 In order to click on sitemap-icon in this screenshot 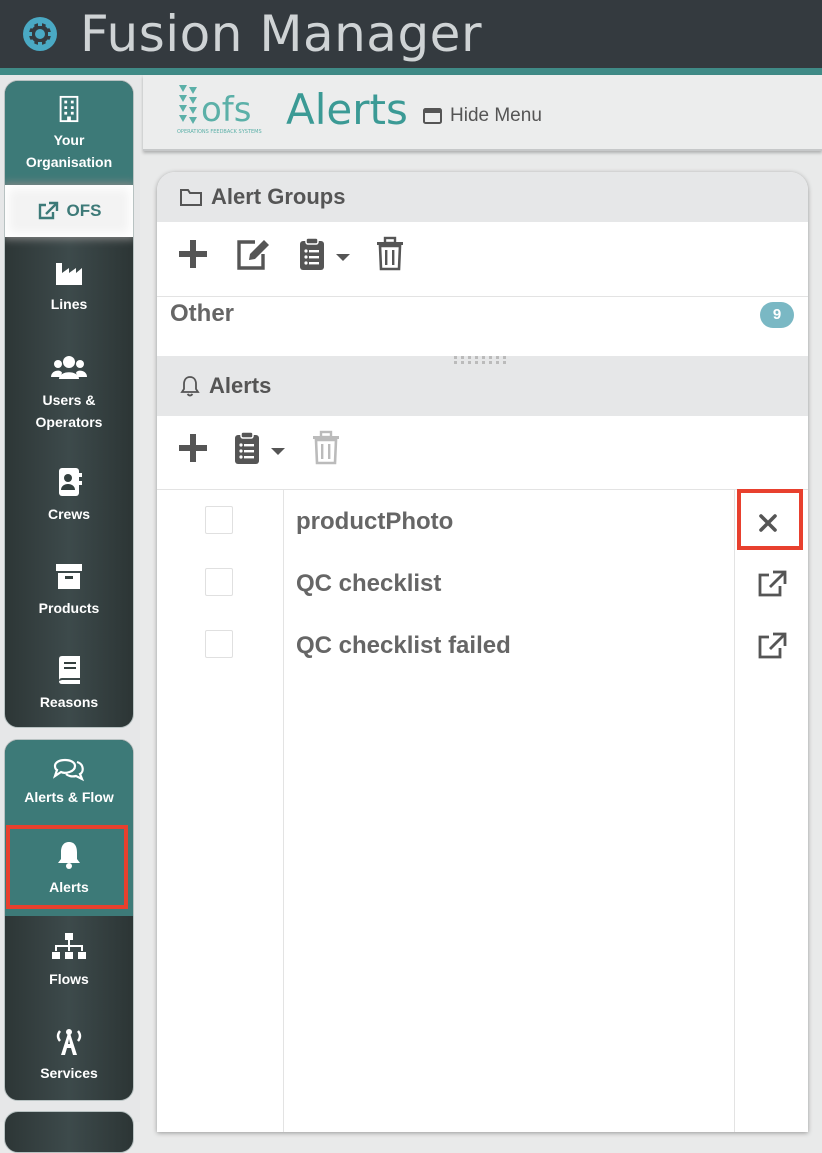, I will do `click(69, 946)`.